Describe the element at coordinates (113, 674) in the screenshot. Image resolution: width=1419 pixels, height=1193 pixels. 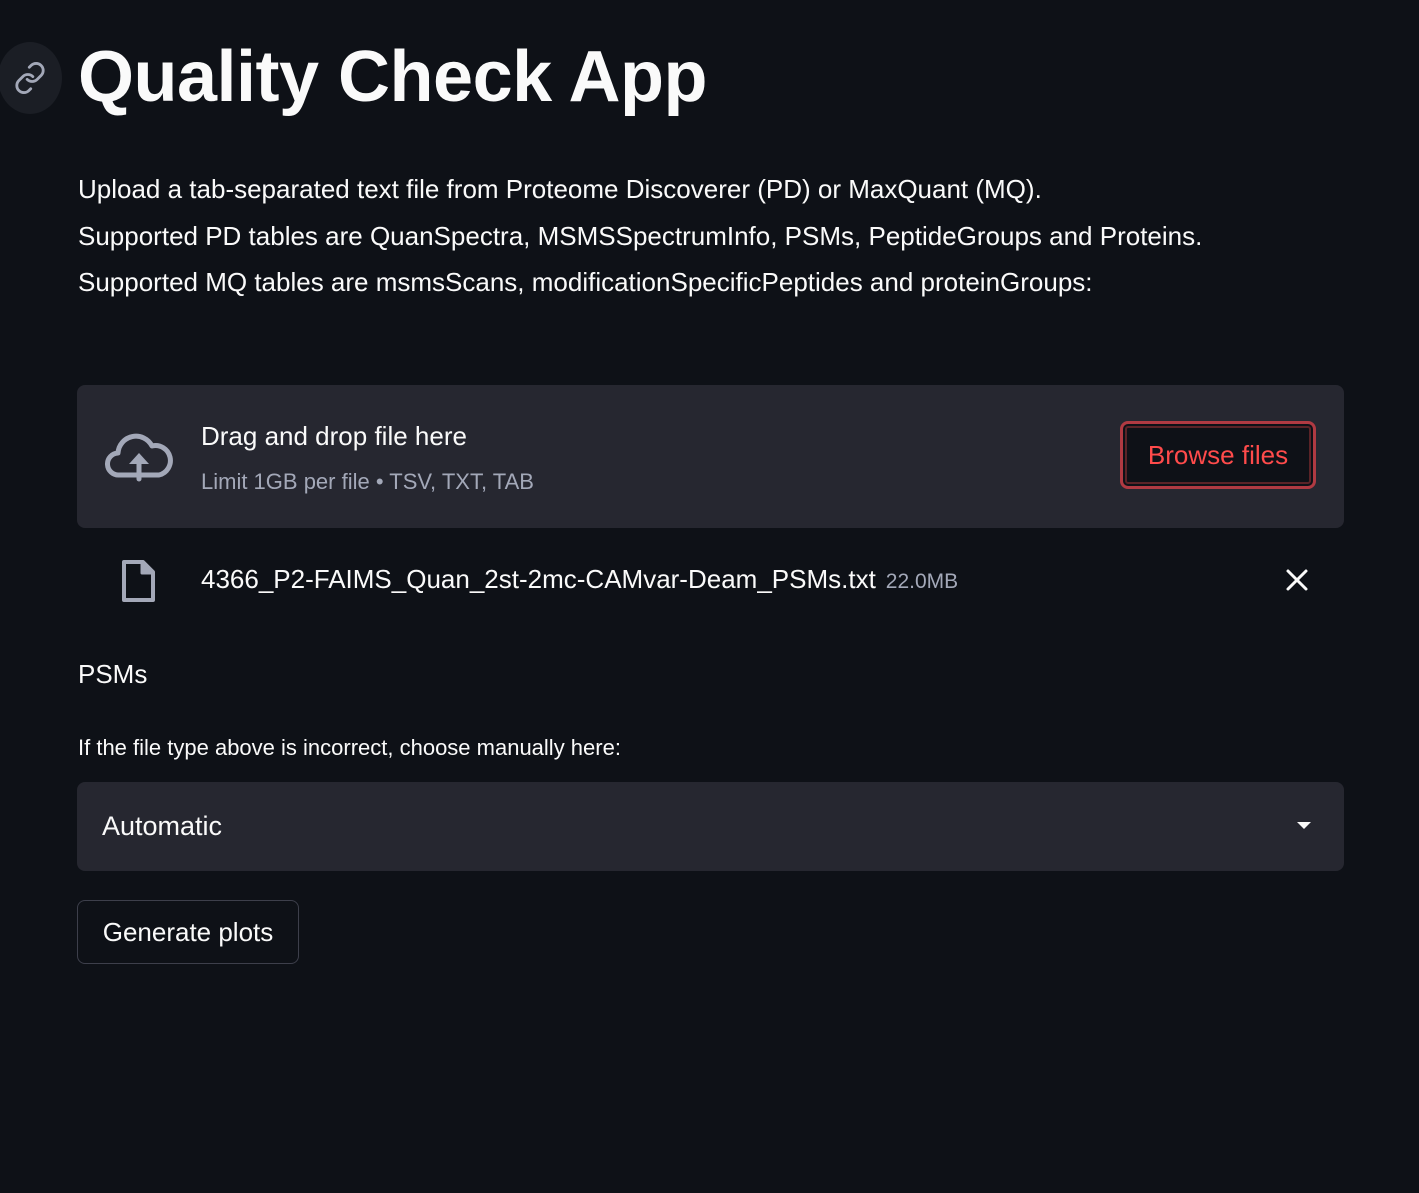
I see `detected-file-type: PSMs` at that location.